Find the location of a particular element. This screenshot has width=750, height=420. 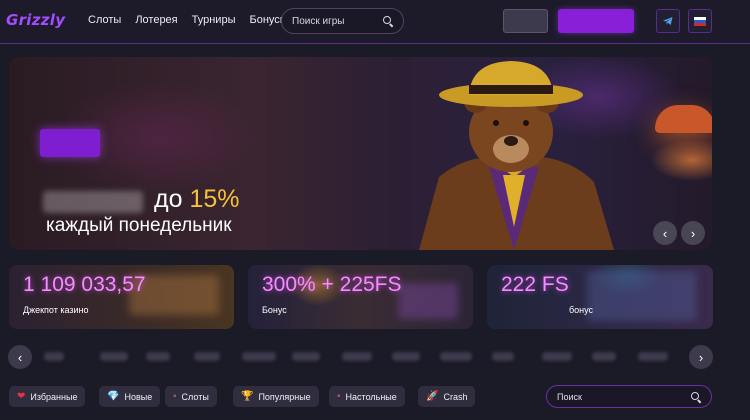

russian-flag-icon is located at coordinates (700, 21).